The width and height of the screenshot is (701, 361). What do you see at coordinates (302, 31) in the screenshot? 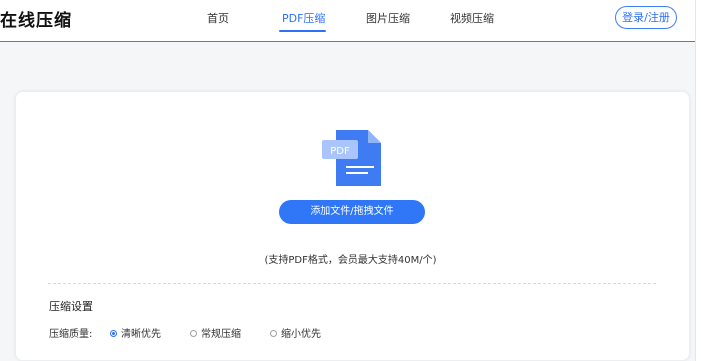
I see `nav-active-indicator` at bounding box center [302, 31].